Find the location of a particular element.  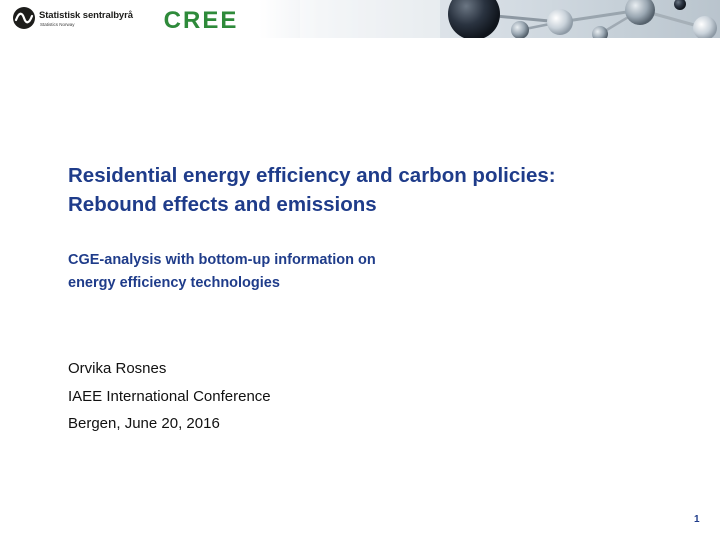

ssb-logo-icon is located at coordinates (24, 18).